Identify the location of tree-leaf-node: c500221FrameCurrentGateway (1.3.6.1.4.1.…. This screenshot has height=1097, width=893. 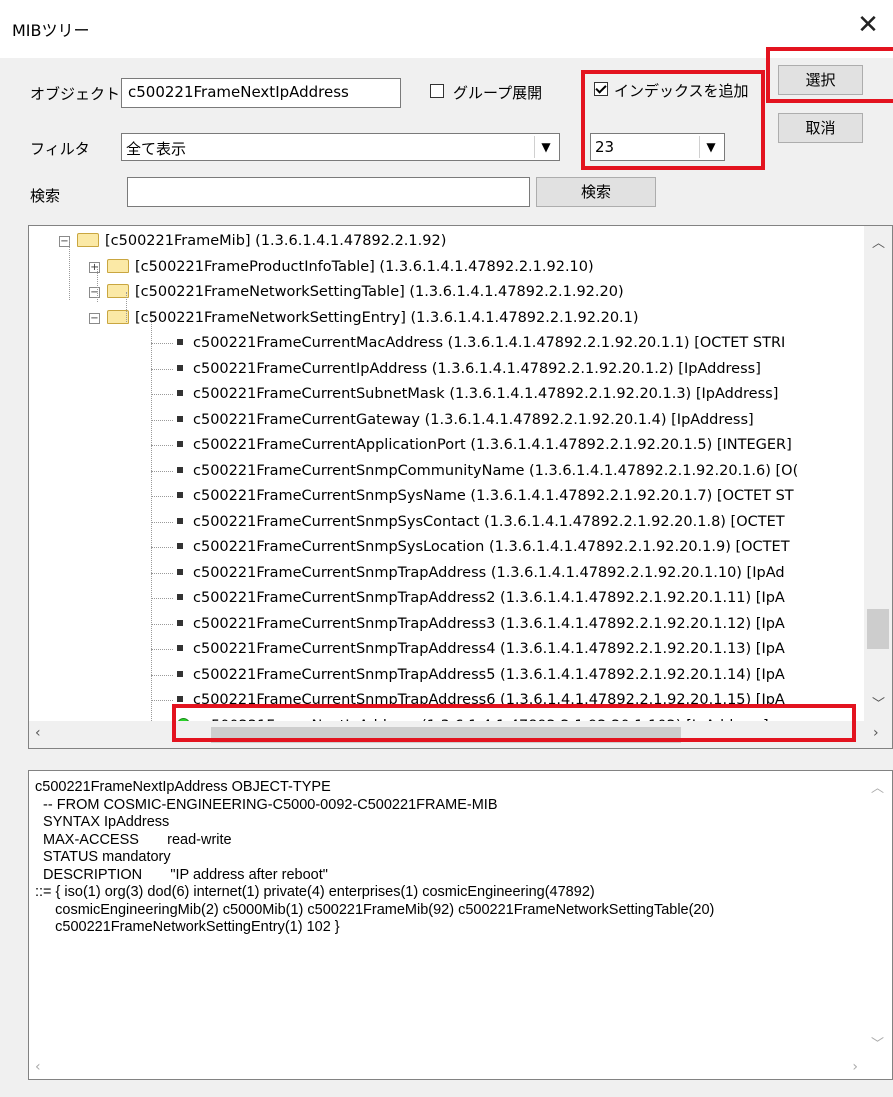
(465, 420).